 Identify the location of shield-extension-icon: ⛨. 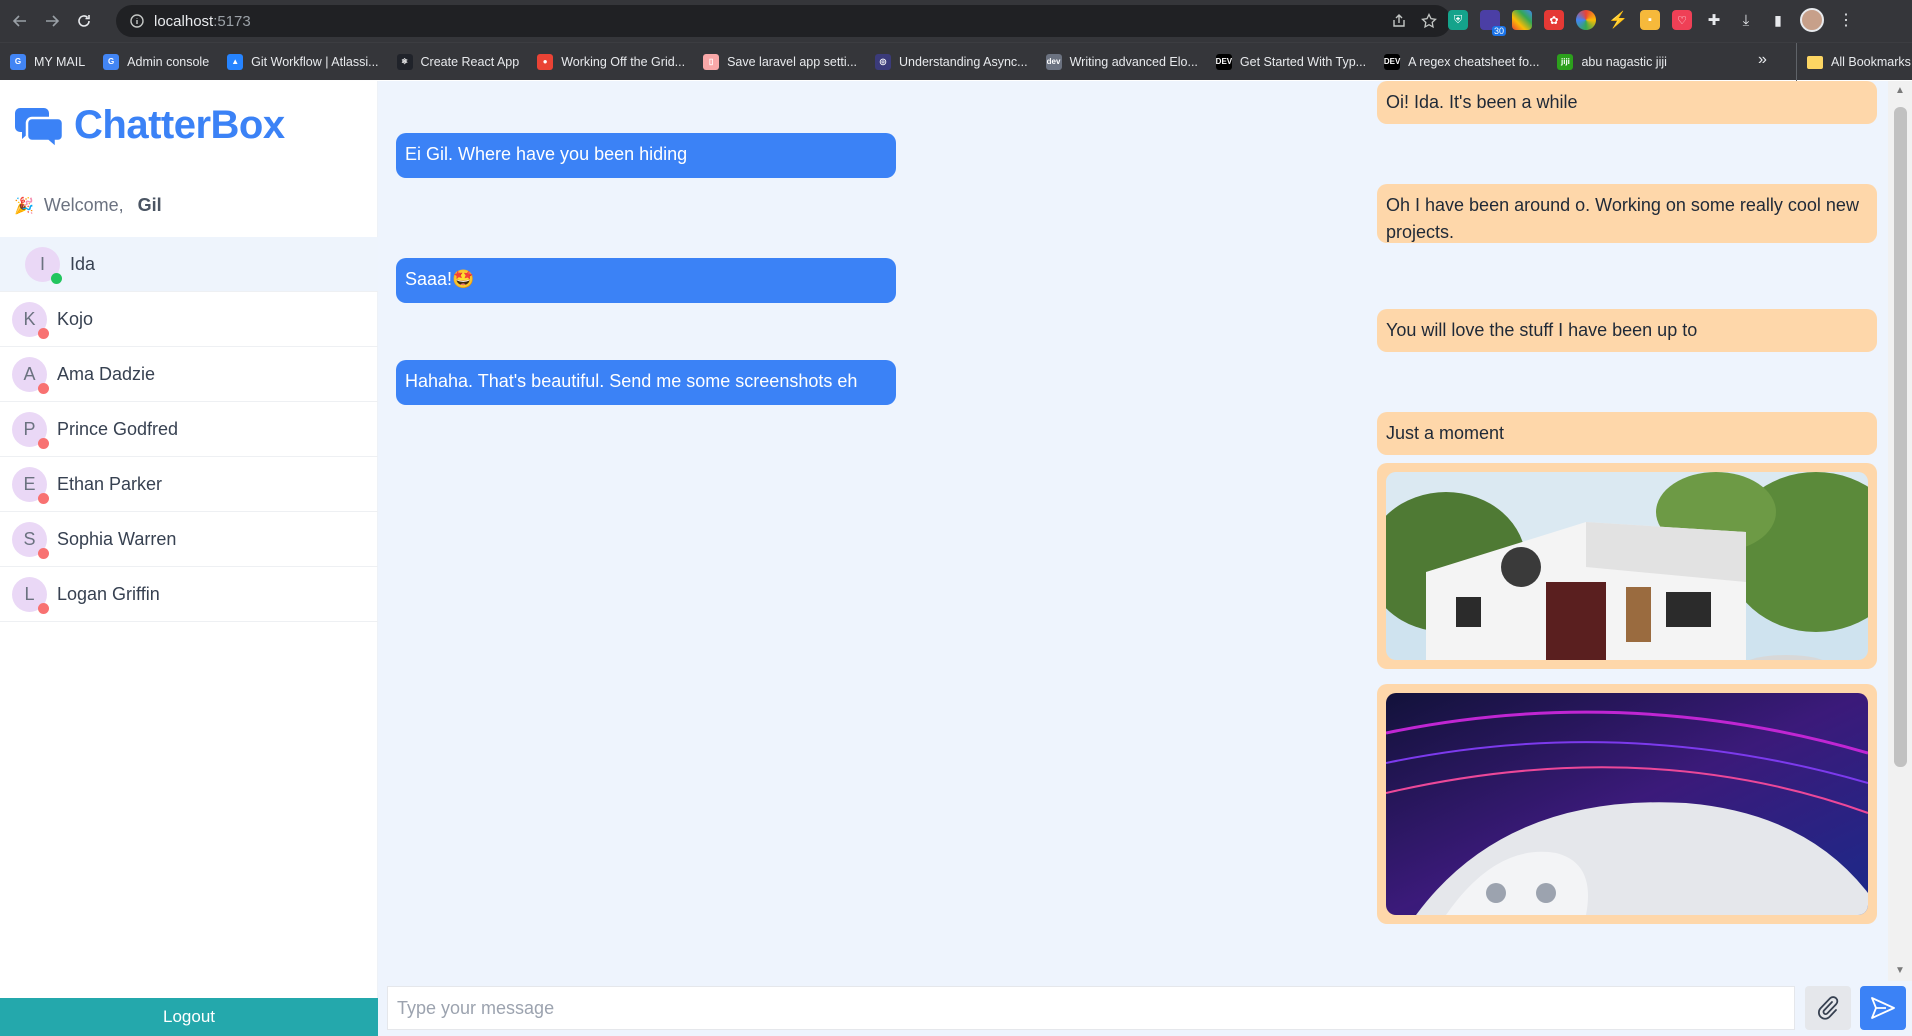
(1458, 20).